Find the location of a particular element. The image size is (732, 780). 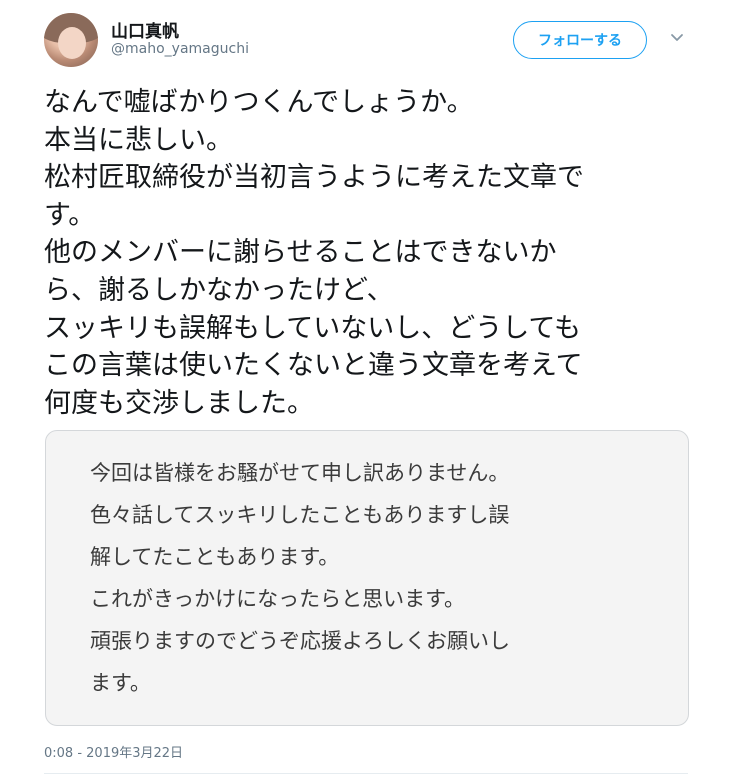

image-text-line: これがきっかけになったらと思います。 is located at coordinates (278, 599).